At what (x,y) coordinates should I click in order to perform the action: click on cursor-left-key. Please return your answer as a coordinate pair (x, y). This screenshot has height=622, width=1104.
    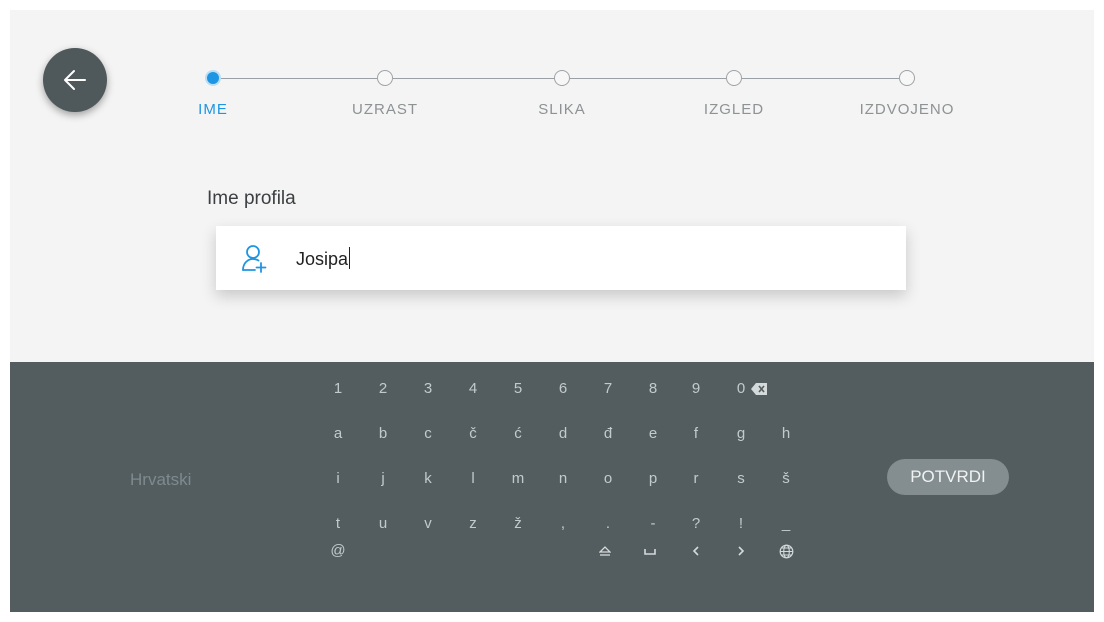
    Looking at the image, I should click on (696, 551).